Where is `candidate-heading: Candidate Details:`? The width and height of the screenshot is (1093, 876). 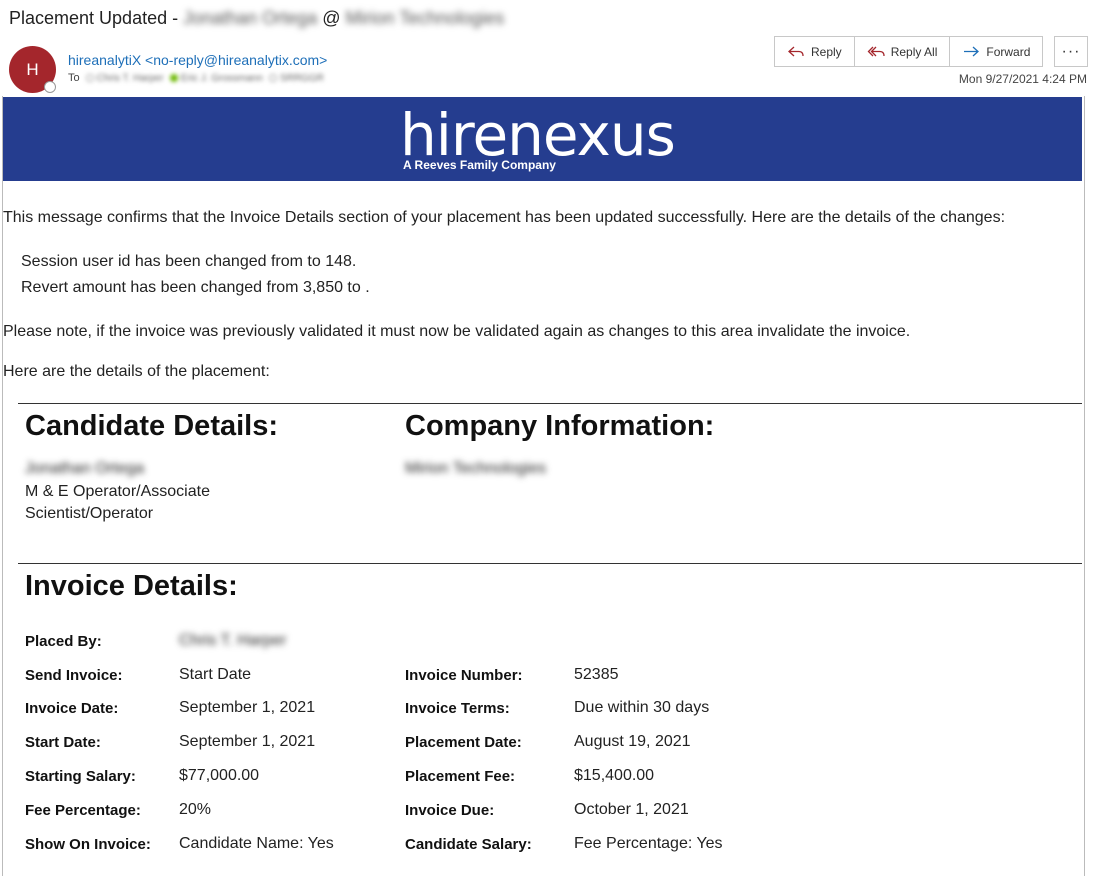
candidate-heading: Candidate Details: is located at coordinates (151, 426).